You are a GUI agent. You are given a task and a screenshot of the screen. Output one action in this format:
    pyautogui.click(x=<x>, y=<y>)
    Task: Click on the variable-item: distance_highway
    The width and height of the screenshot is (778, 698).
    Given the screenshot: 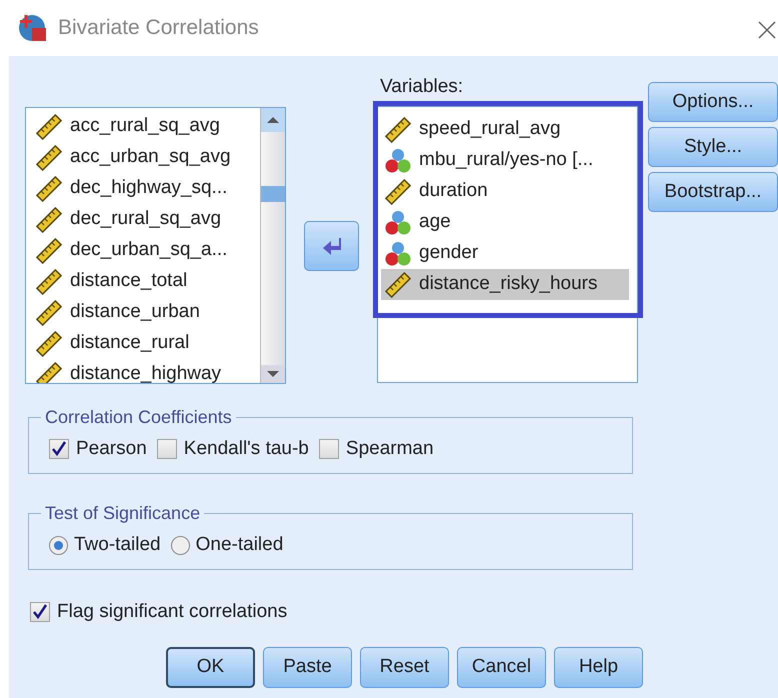 What is the action you would take?
    pyautogui.click(x=146, y=371)
    